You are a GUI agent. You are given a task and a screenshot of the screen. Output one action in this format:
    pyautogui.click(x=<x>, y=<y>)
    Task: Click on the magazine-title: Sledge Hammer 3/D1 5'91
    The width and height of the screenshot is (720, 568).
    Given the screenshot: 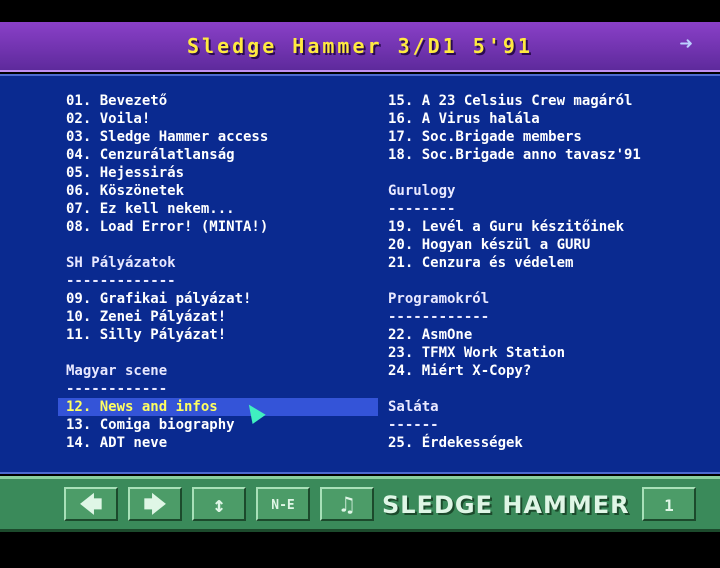 What is the action you would take?
    pyautogui.click(x=360, y=46)
    